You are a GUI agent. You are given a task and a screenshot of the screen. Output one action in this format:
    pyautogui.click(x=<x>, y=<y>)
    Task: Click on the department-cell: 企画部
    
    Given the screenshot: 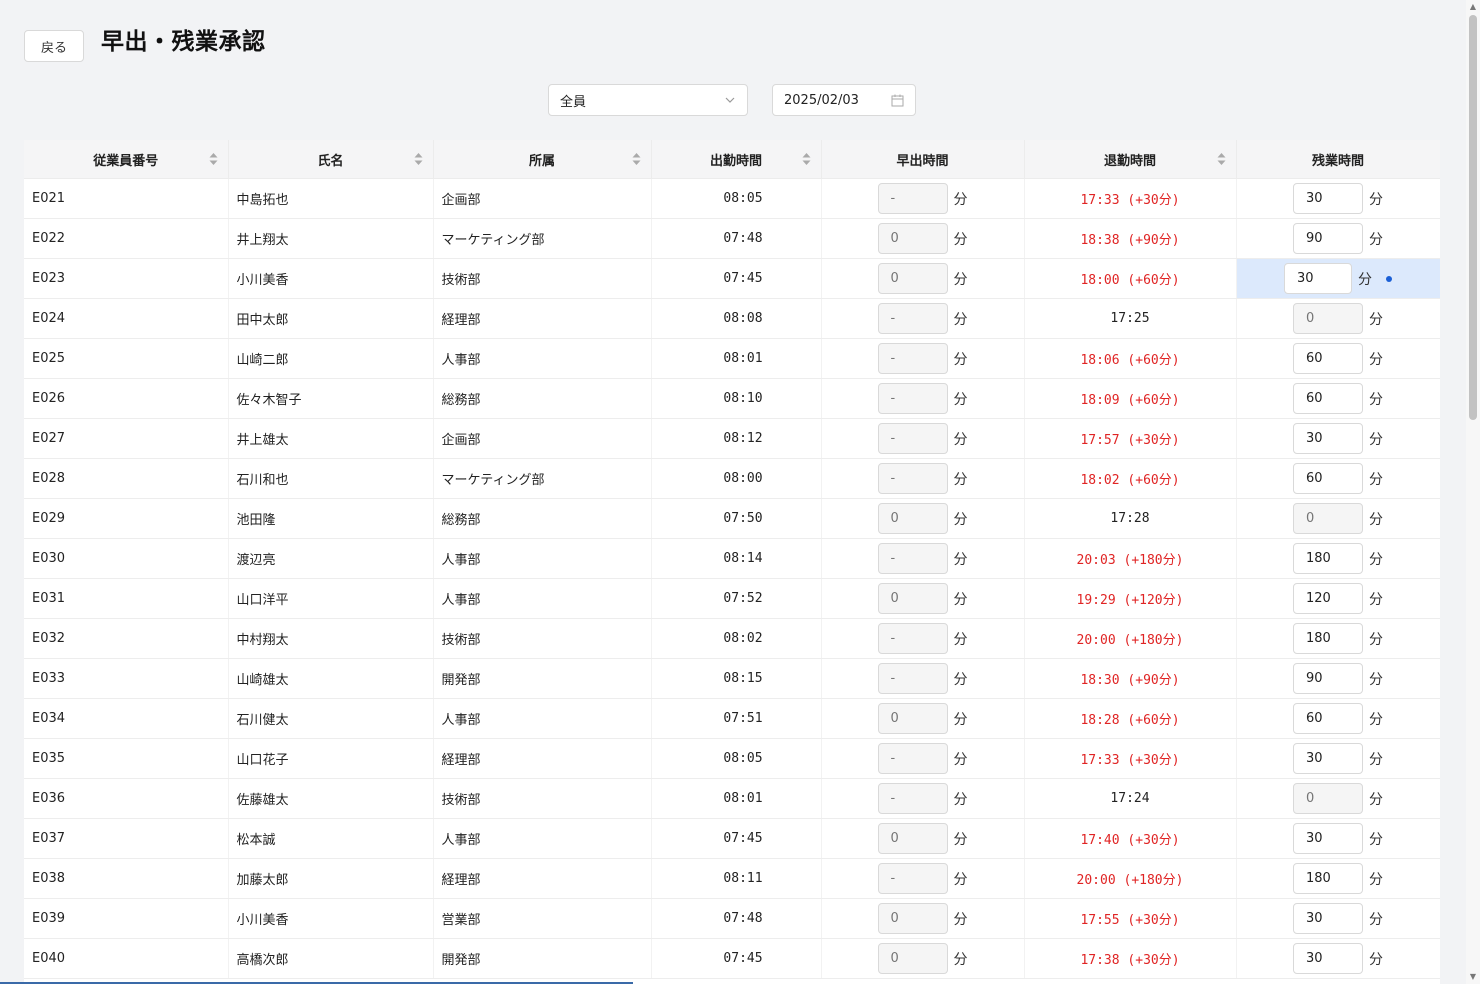 What is the action you would take?
    pyautogui.click(x=542, y=438)
    